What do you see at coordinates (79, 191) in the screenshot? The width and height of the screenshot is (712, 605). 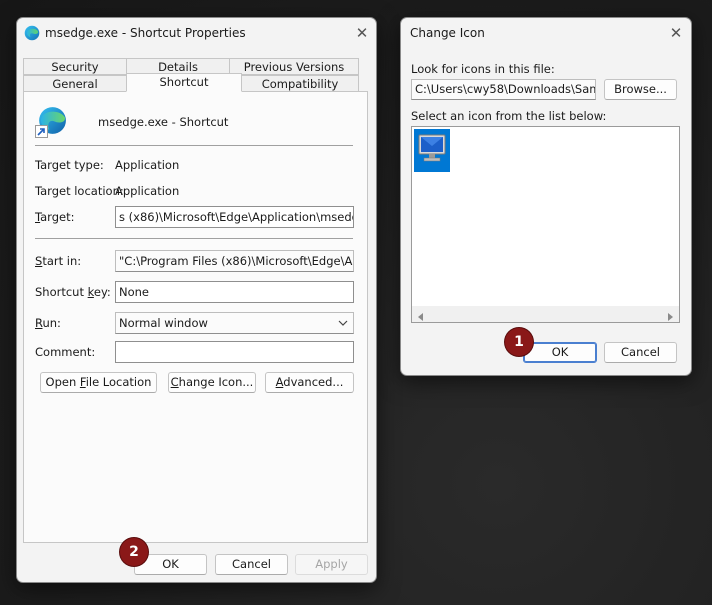 I see `target-location-label: Target location:` at bounding box center [79, 191].